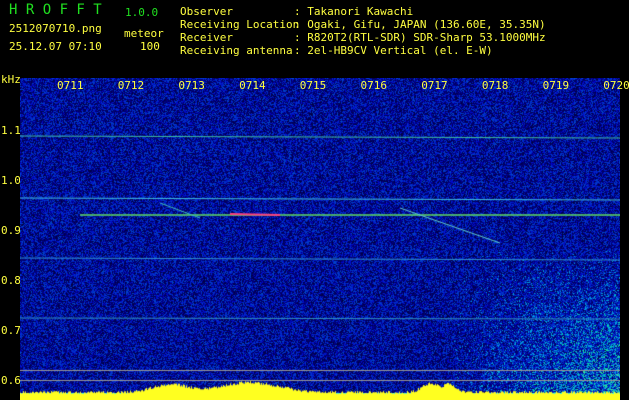 The image size is (629, 400). I want to click on mode-label: meteor, so click(144, 33).